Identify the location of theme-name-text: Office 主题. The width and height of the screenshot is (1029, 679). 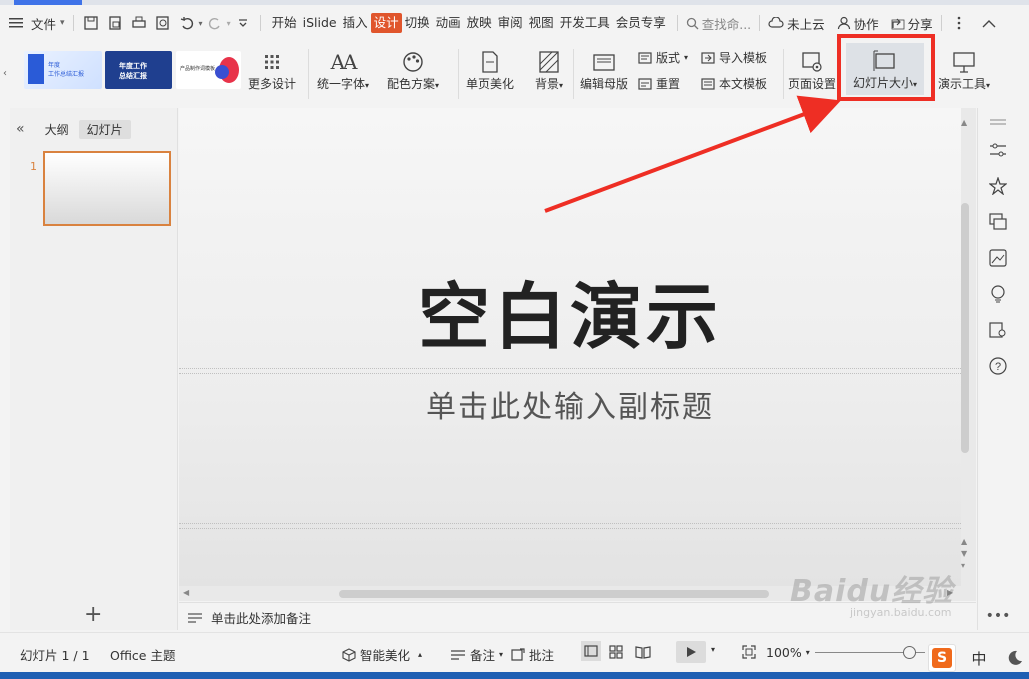
(143, 655).